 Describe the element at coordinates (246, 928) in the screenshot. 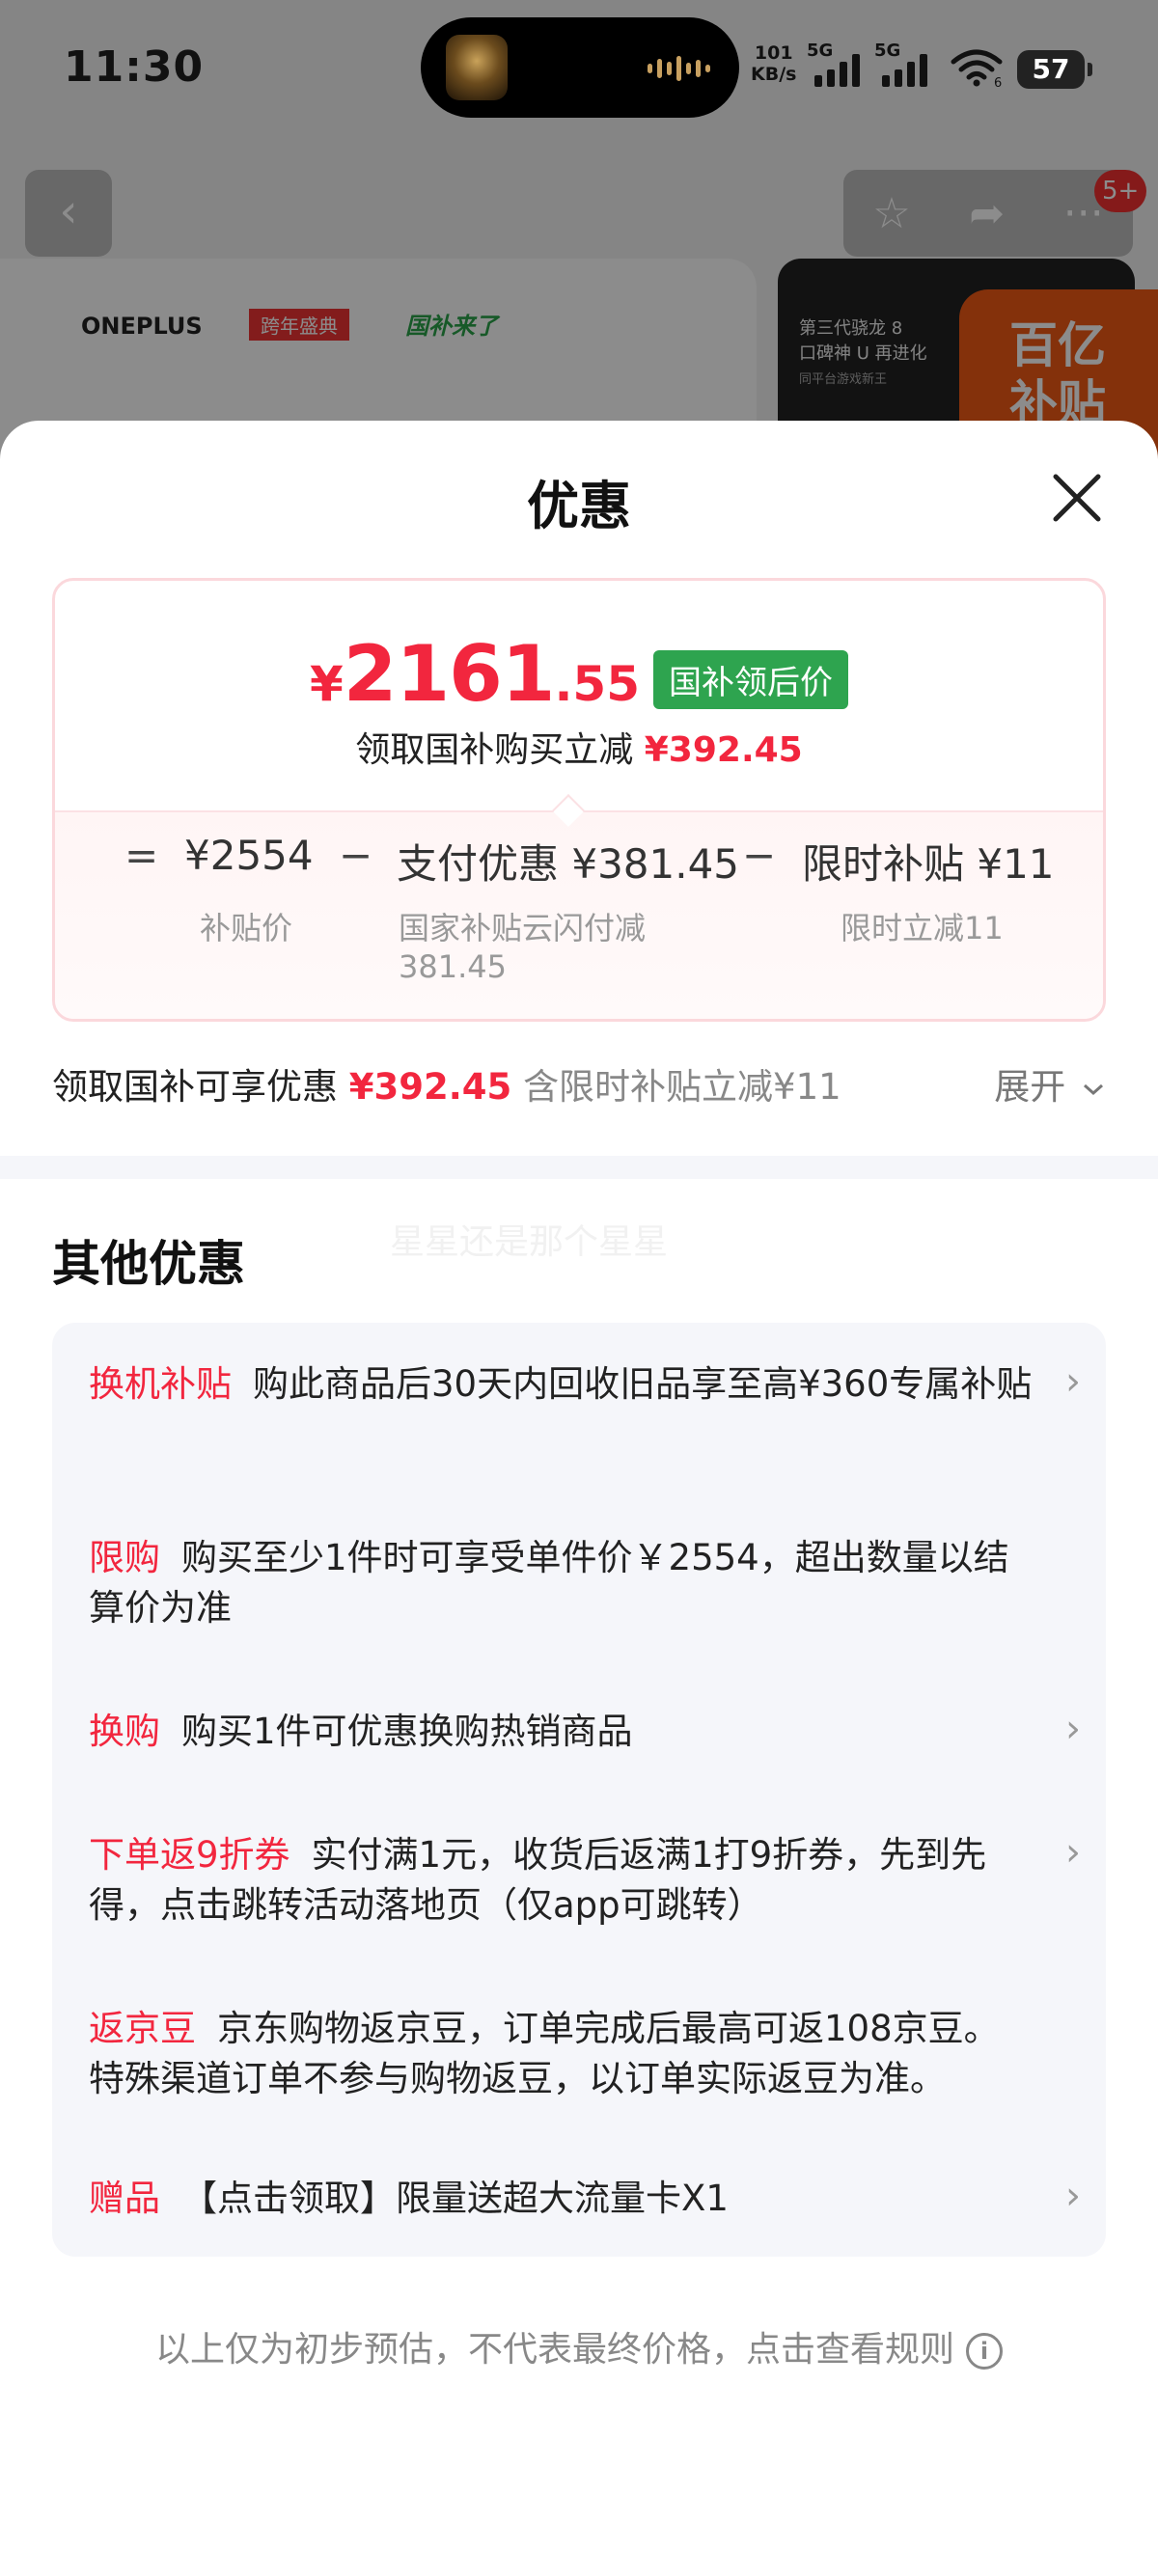

I see `caption-base: 补贴价` at that location.